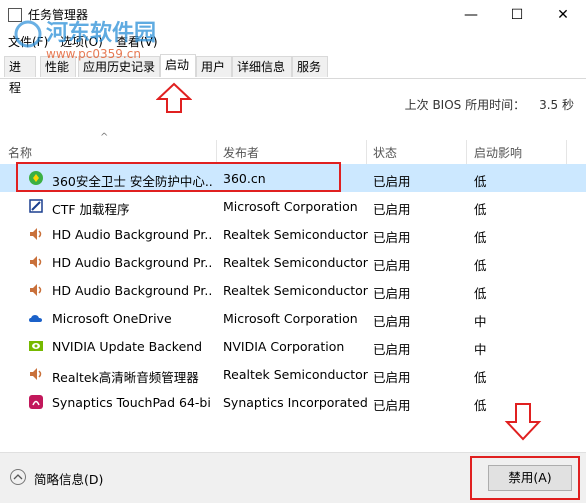 The height and width of the screenshot is (503, 586). I want to click on close-button: ✕, so click(563, 15).